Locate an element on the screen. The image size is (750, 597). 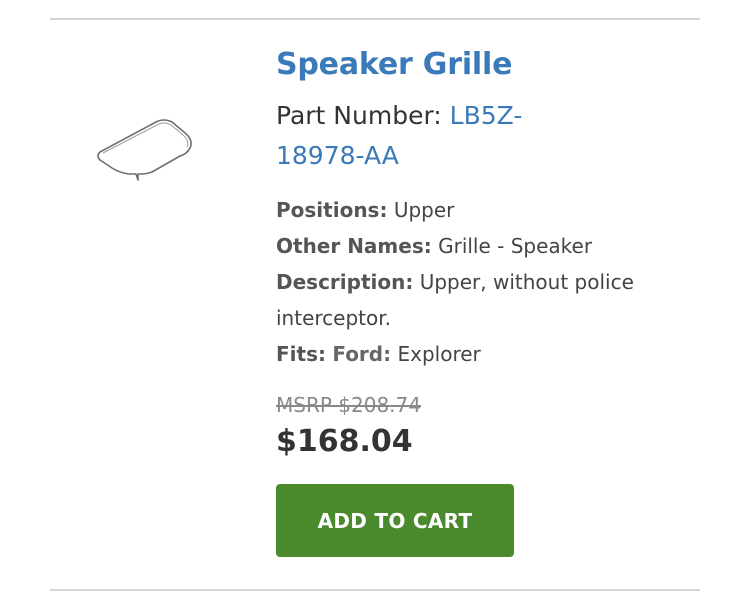
fits-model: Explorer is located at coordinates (439, 354).